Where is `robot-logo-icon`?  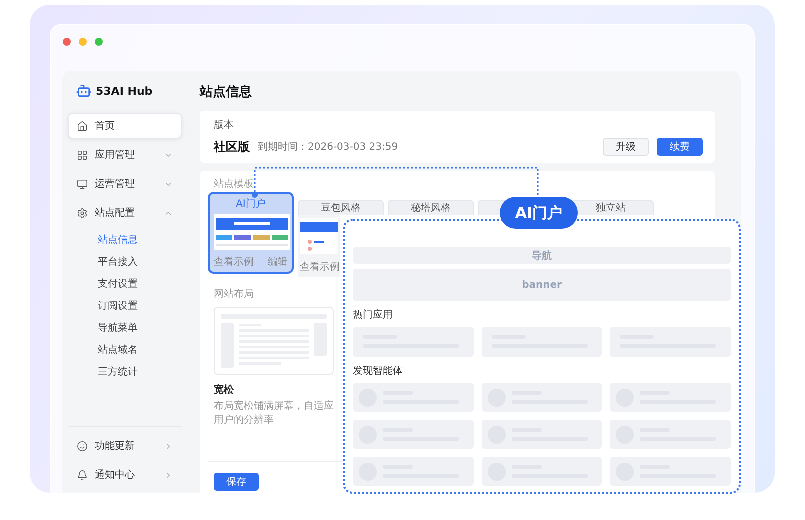
robot-logo-icon is located at coordinates (84, 91).